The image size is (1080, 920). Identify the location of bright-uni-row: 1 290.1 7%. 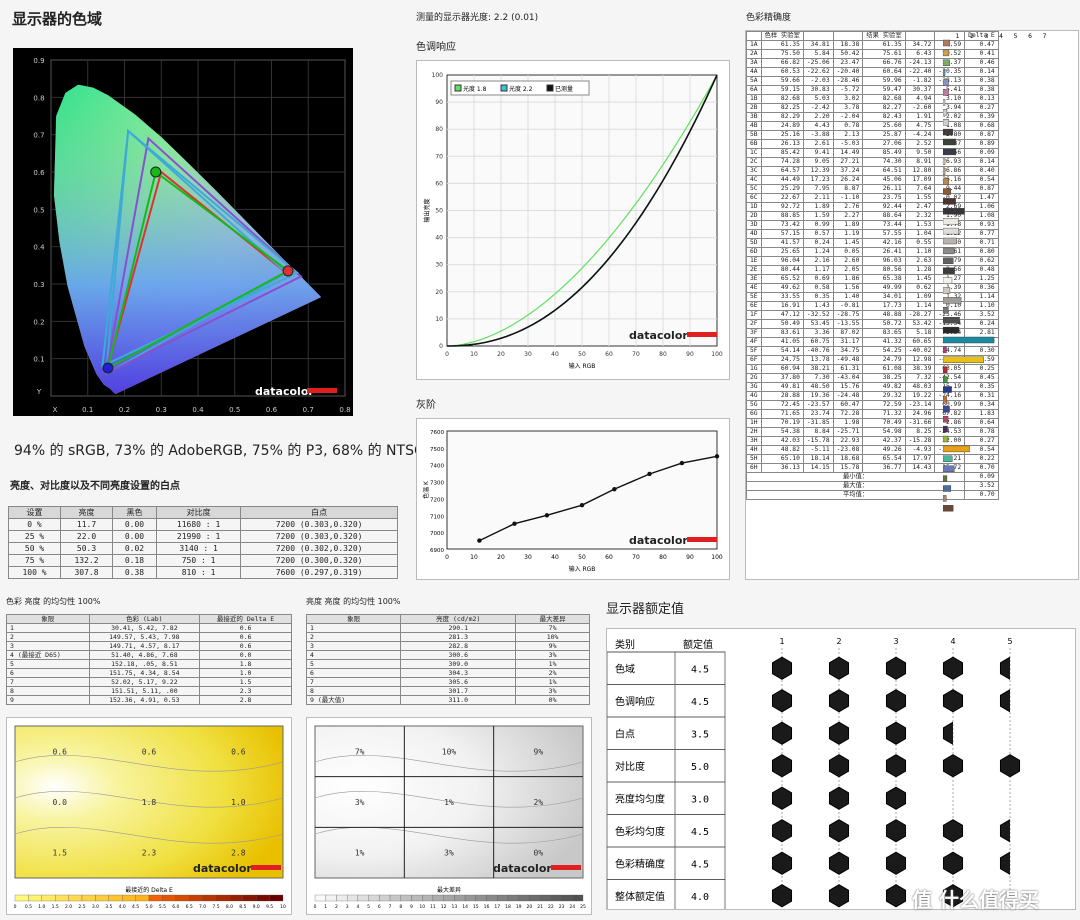
(447, 628).